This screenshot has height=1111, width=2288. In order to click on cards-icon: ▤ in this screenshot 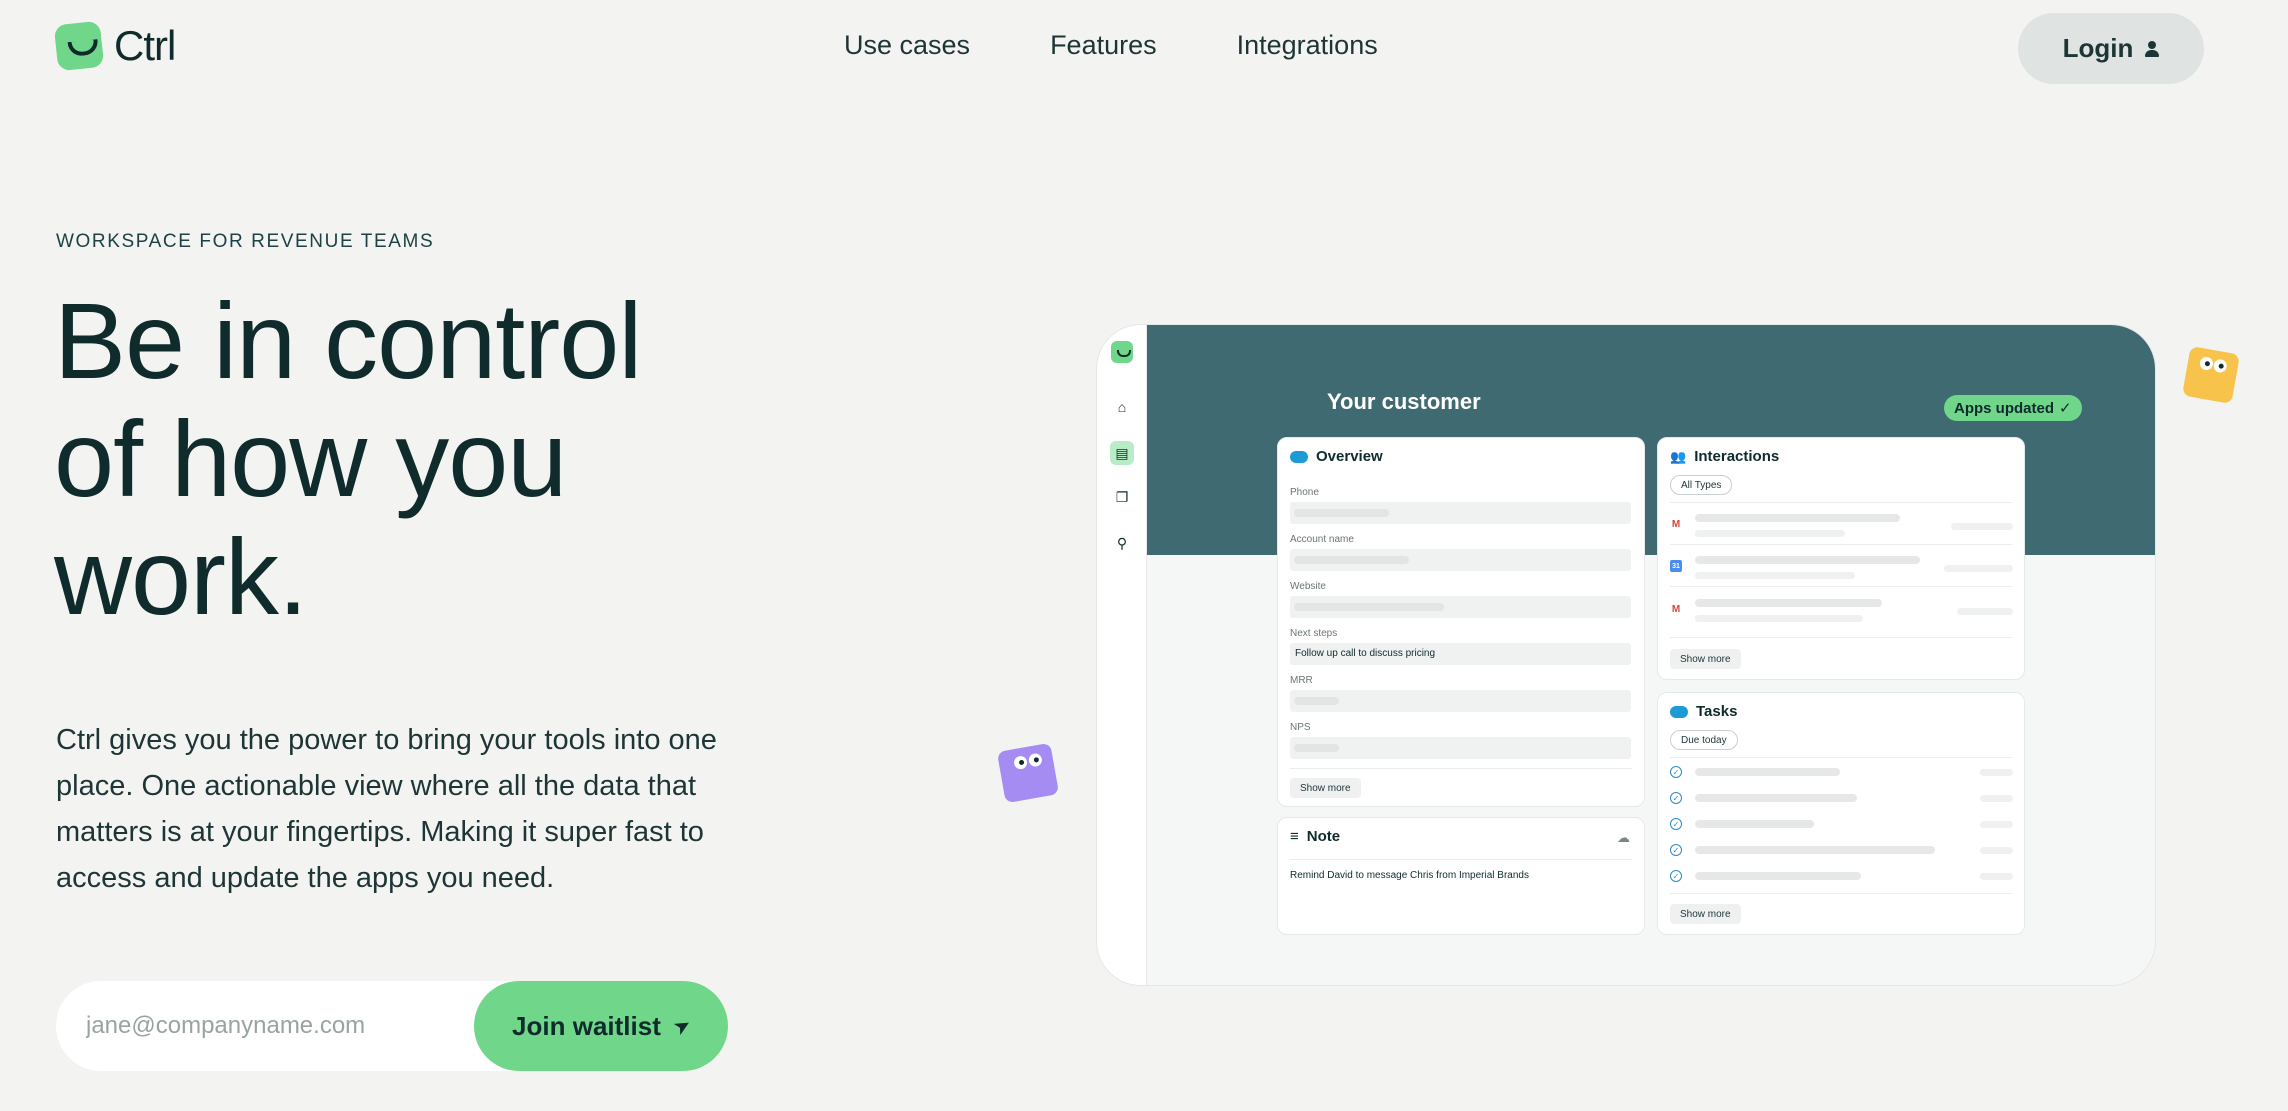, I will do `click(1122, 453)`.